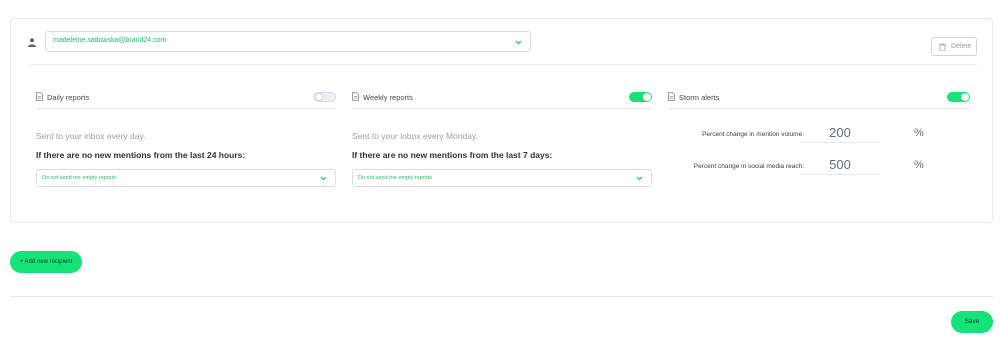 Image resolution: width=1000 pixels, height=348 pixels. What do you see at coordinates (942, 47) in the screenshot?
I see `trash-icon` at bounding box center [942, 47].